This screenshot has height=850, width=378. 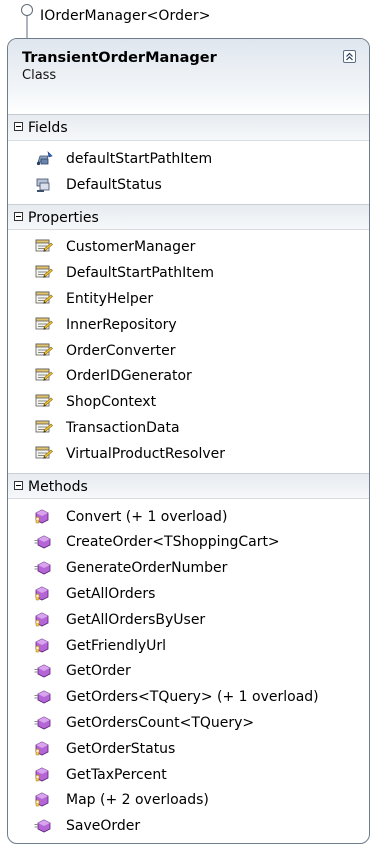 I want to click on member-item: GetFriendlyUrl, so click(x=188, y=646).